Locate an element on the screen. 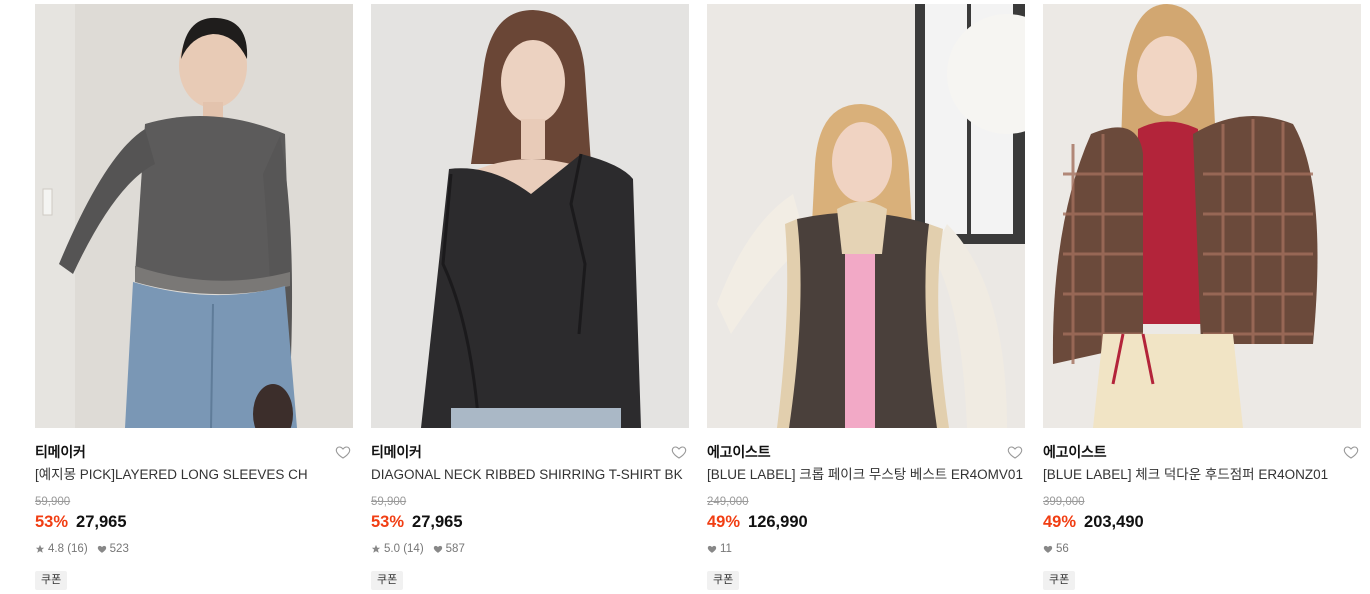 The image size is (1370, 594). product-stats: 11 is located at coordinates (866, 549).